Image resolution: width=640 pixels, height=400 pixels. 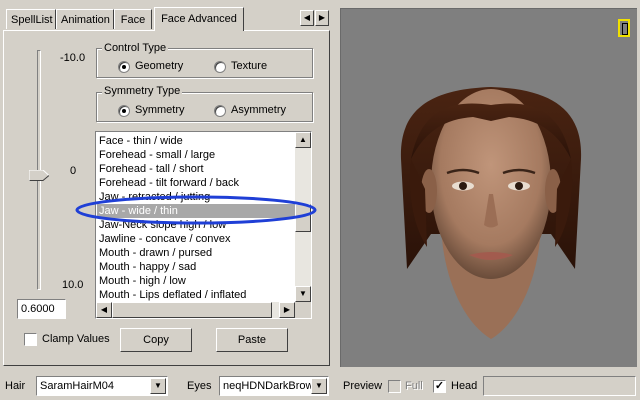 What do you see at coordinates (464, 386) in the screenshot?
I see `head-label: Head` at bounding box center [464, 386].